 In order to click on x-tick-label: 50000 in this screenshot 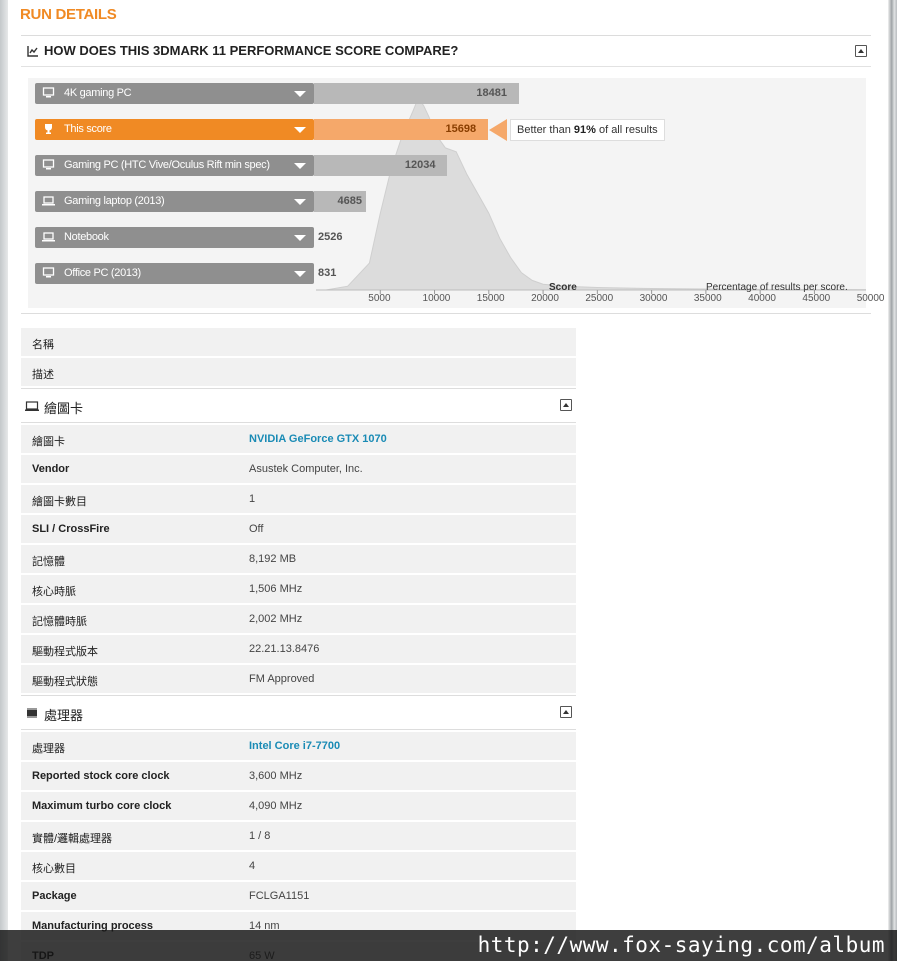, I will do `click(870, 298)`.